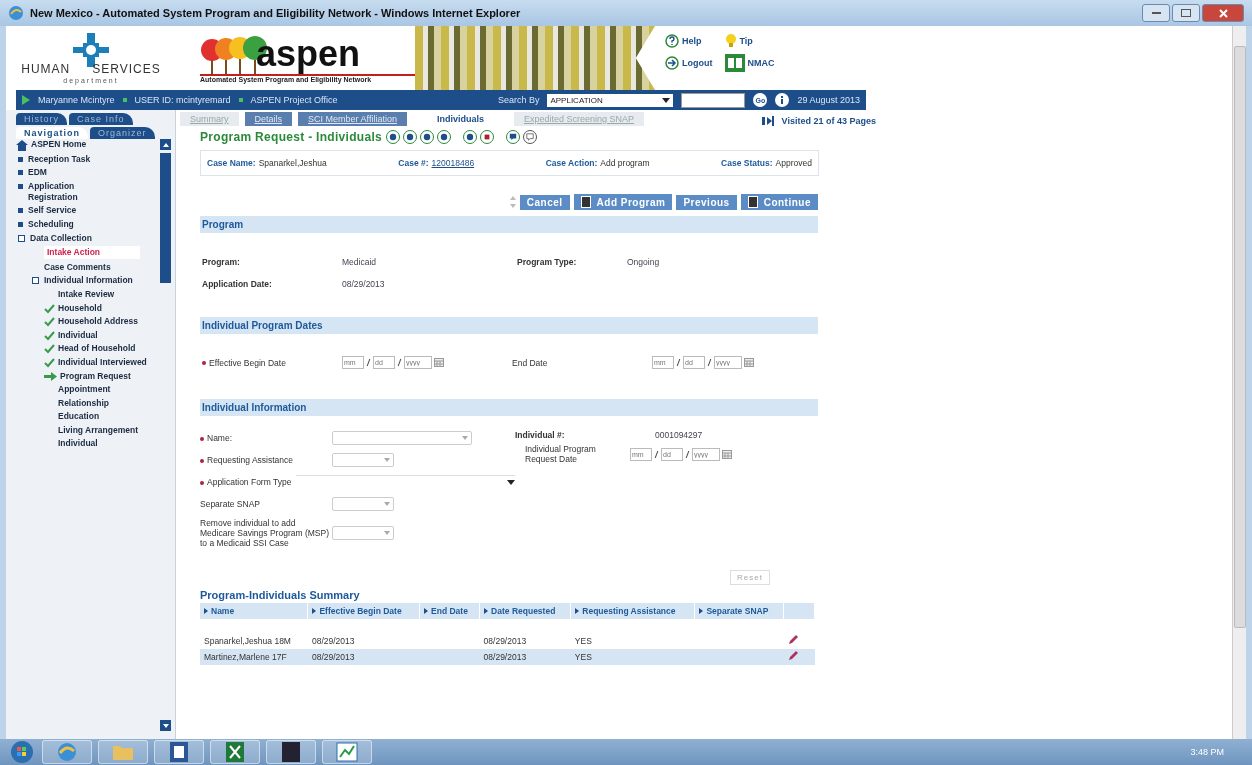 Image resolution: width=1252 pixels, height=765 pixels. What do you see at coordinates (122, 133) in the screenshot?
I see `side-tab: Organizer` at bounding box center [122, 133].